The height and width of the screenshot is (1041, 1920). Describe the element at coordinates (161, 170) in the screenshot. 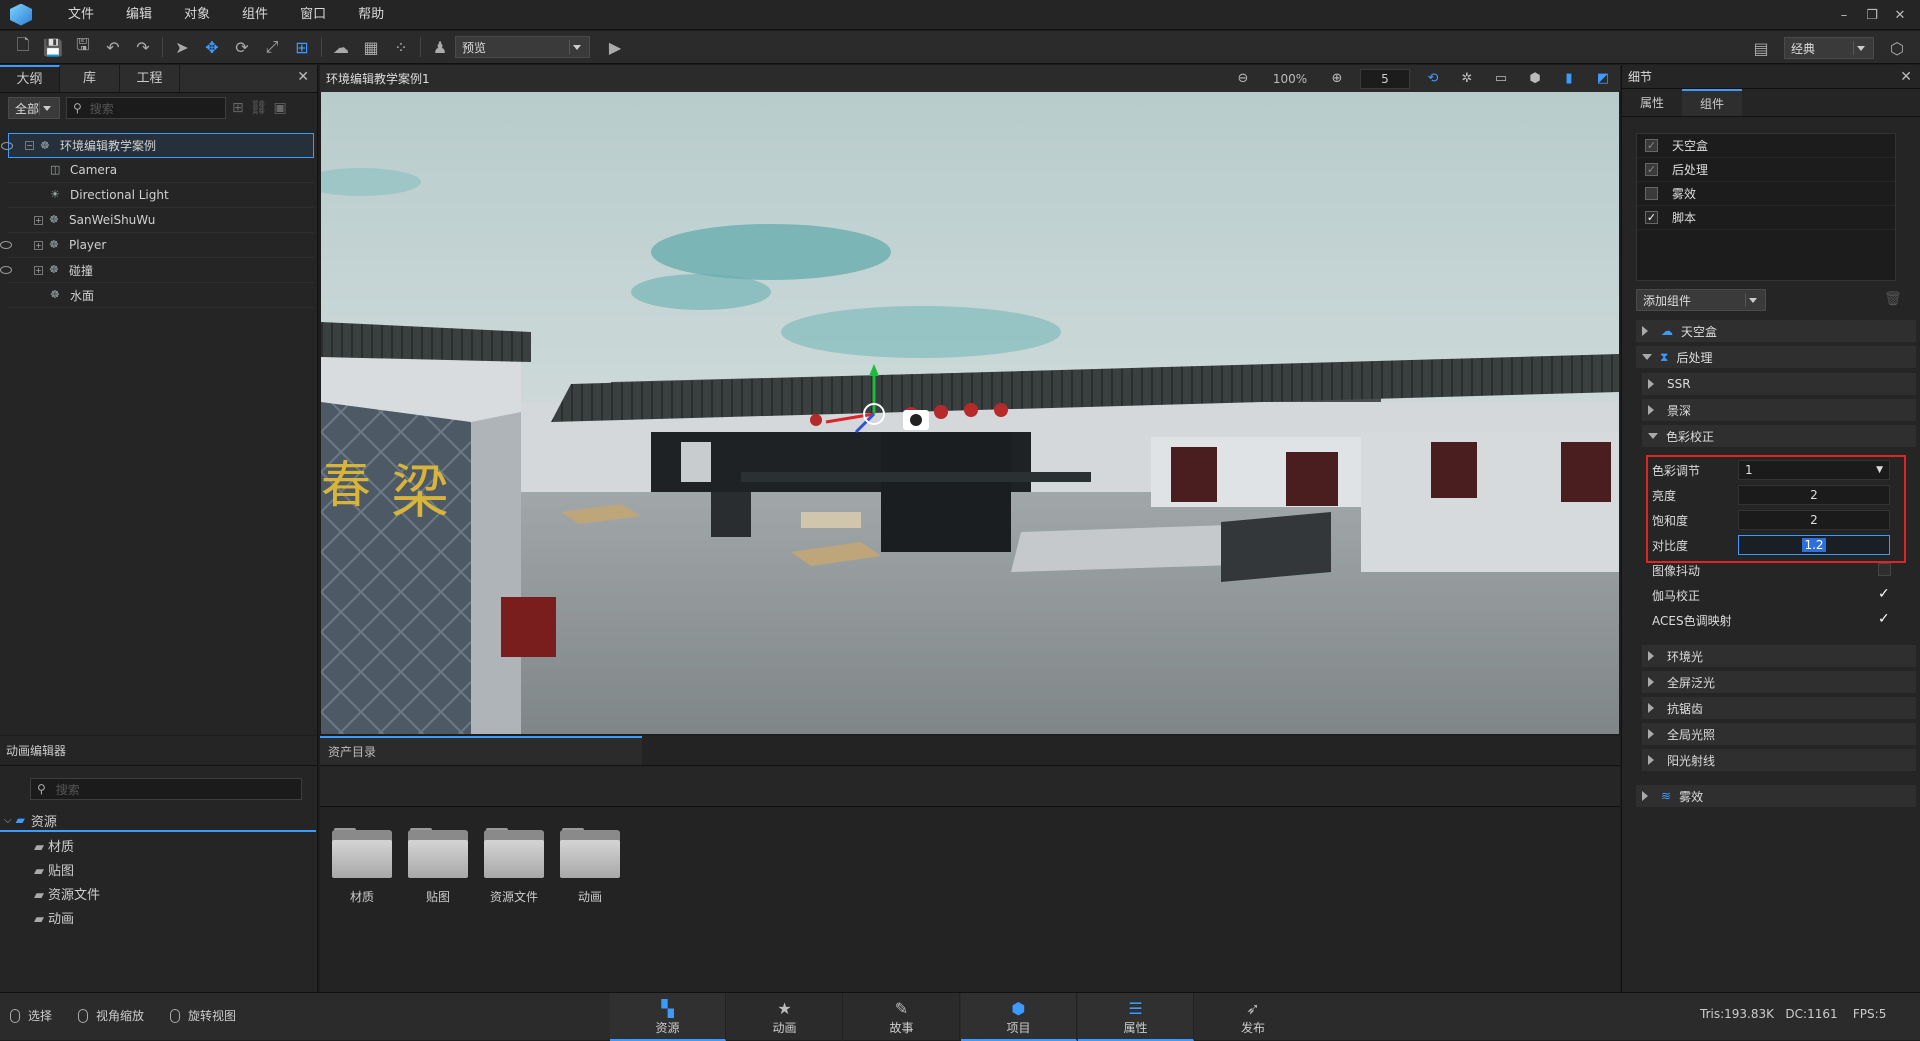

I see `tree-item-camera: ◫ Camera` at that location.